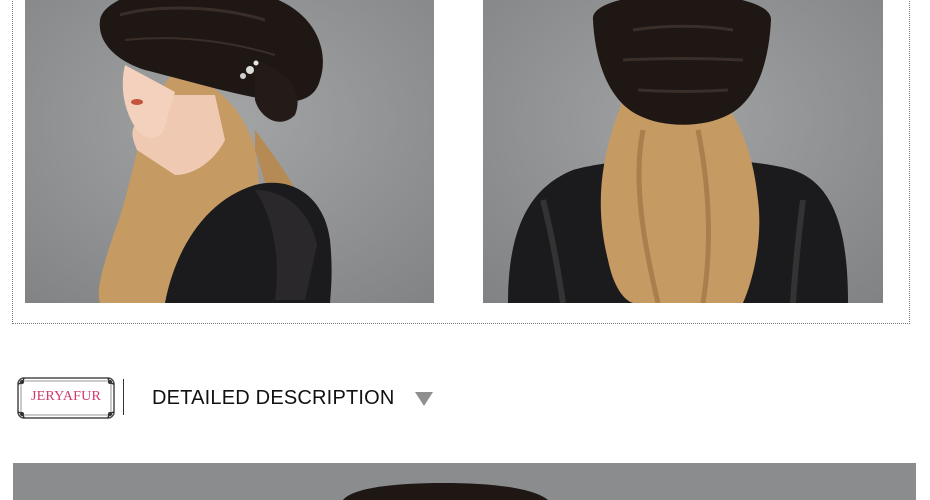 The width and height of the screenshot is (930, 500). What do you see at coordinates (464, 481) in the screenshot?
I see `product-photo-next` at bounding box center [464, 481].